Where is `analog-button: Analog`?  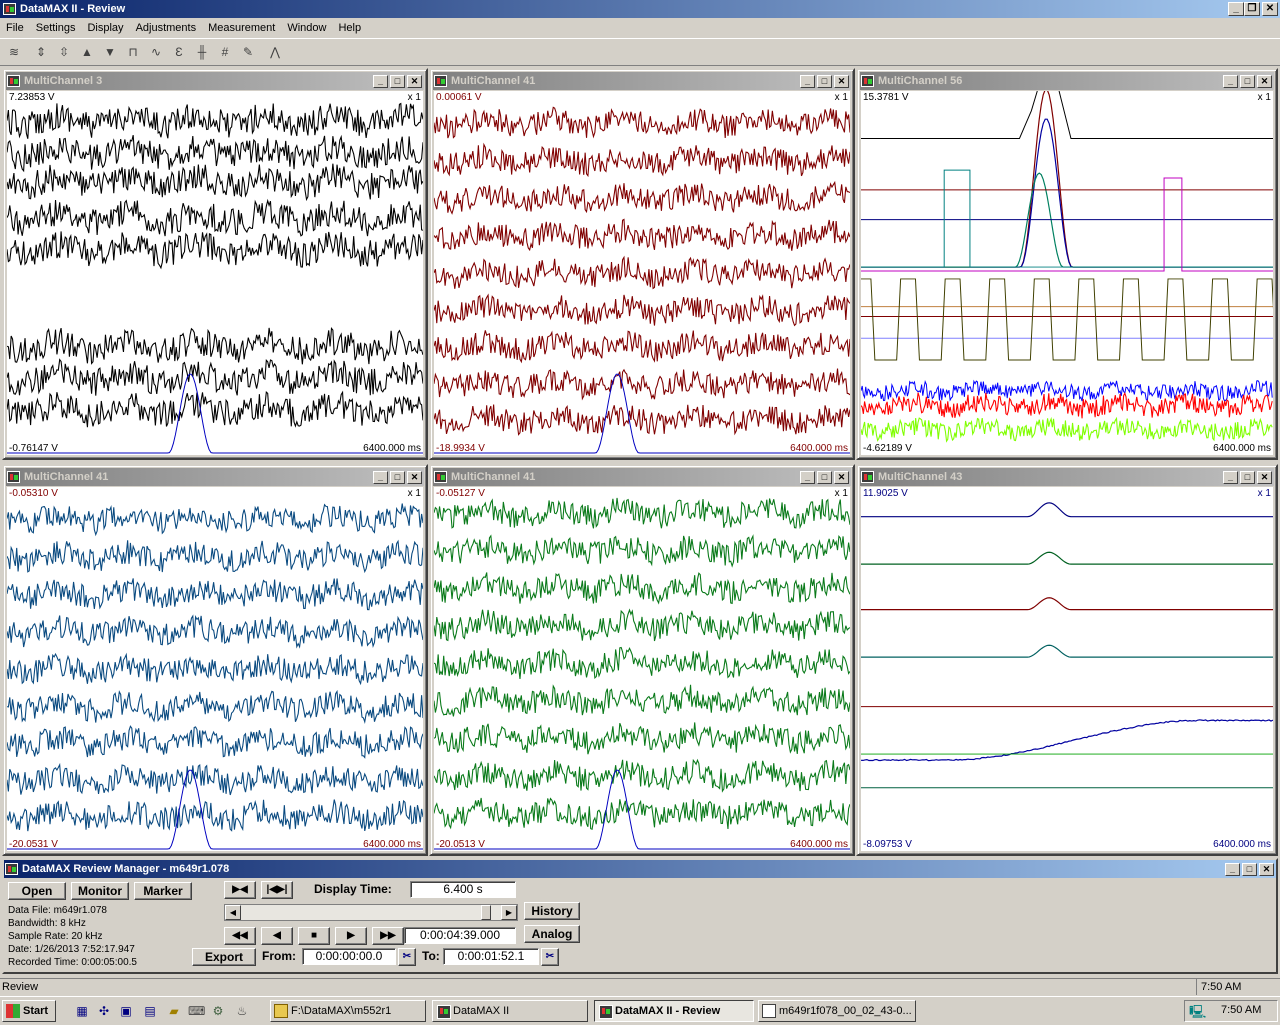
analog-button: Analog is located at coordinates (552, 934).